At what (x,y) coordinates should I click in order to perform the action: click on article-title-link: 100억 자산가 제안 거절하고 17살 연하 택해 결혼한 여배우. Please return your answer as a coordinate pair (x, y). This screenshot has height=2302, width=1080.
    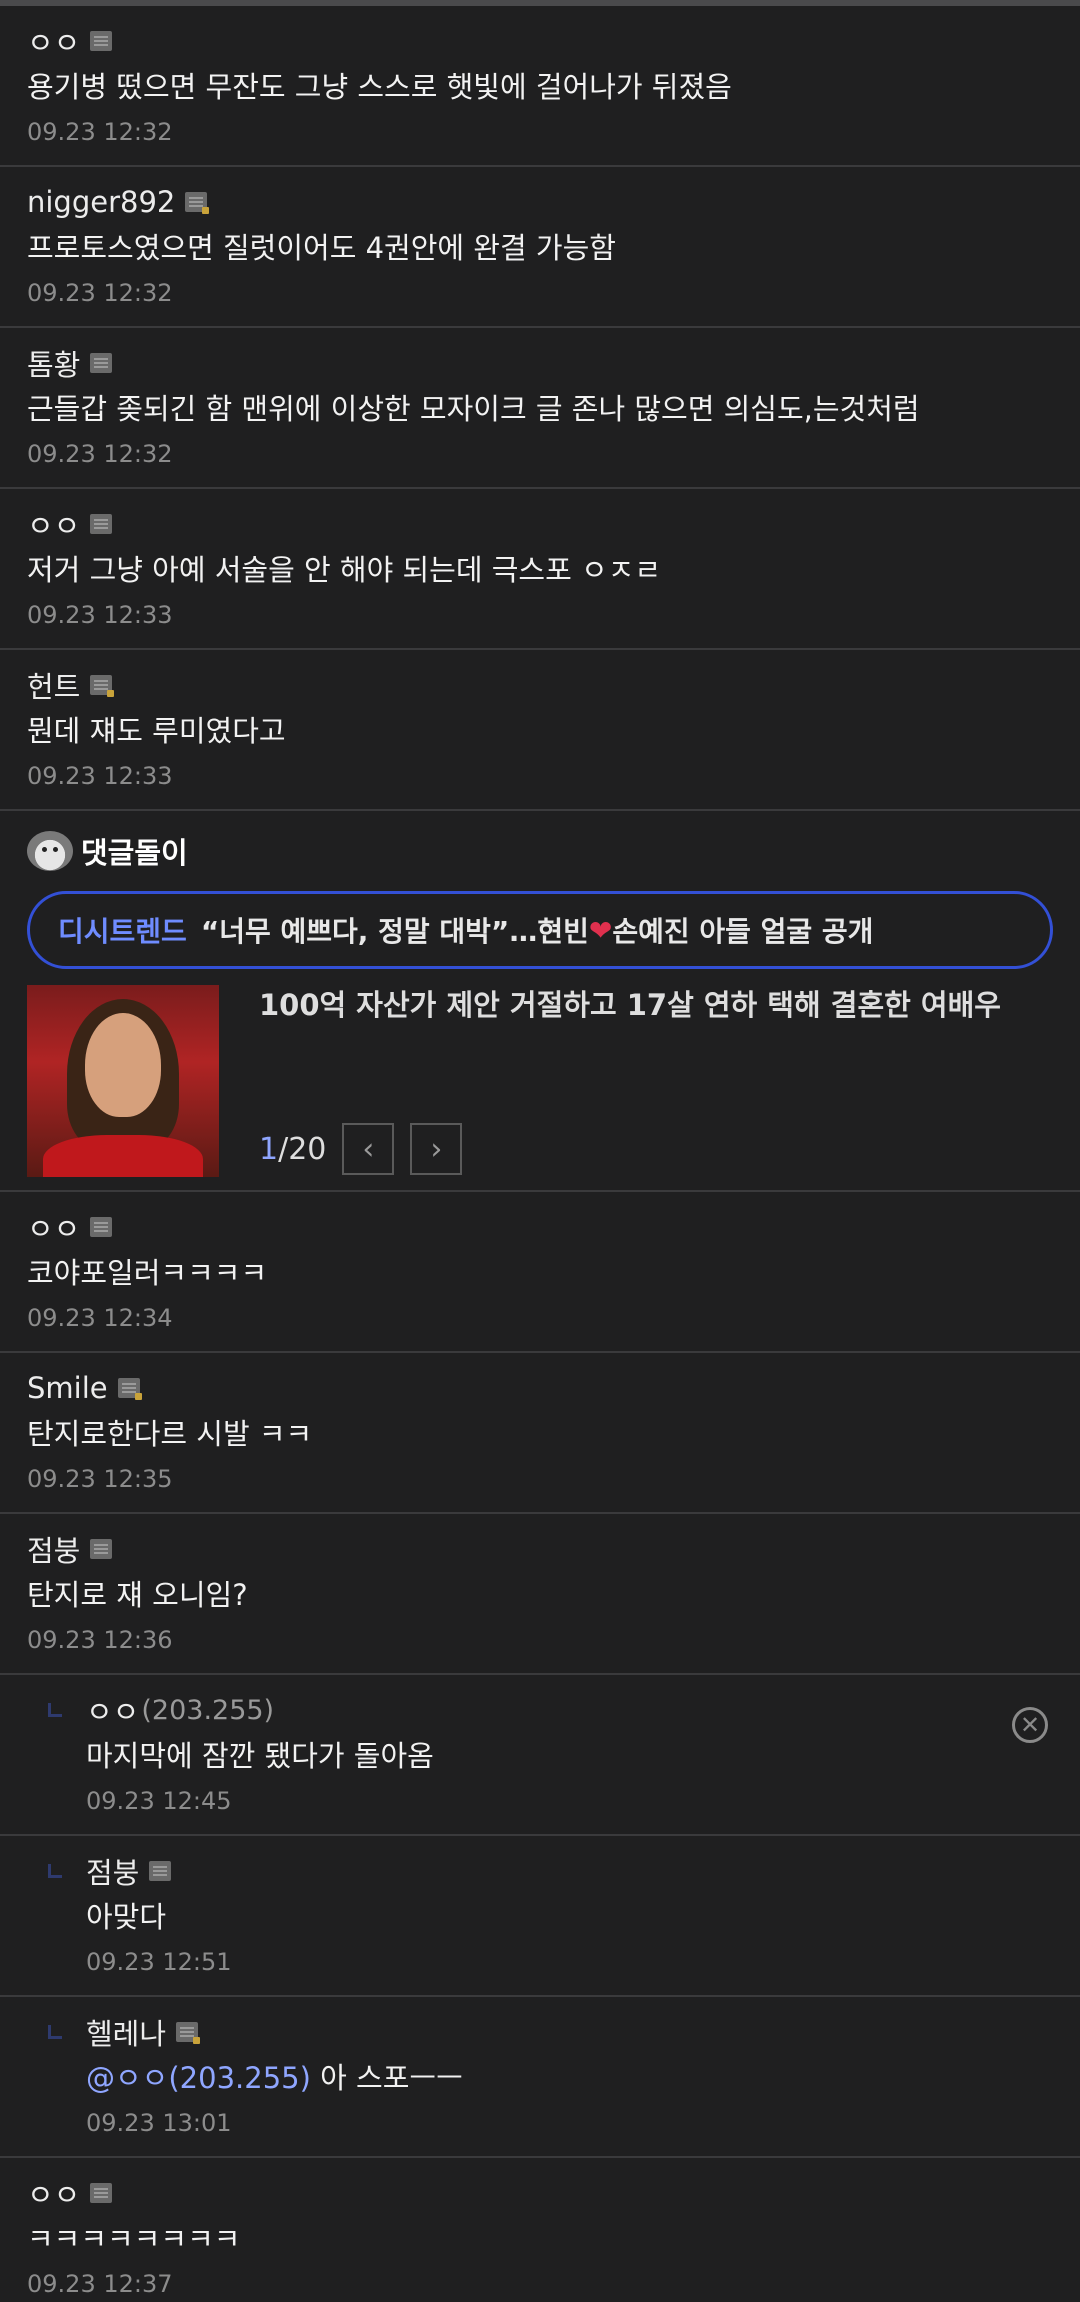
    Looking at the image, I should click on (656, 1005).